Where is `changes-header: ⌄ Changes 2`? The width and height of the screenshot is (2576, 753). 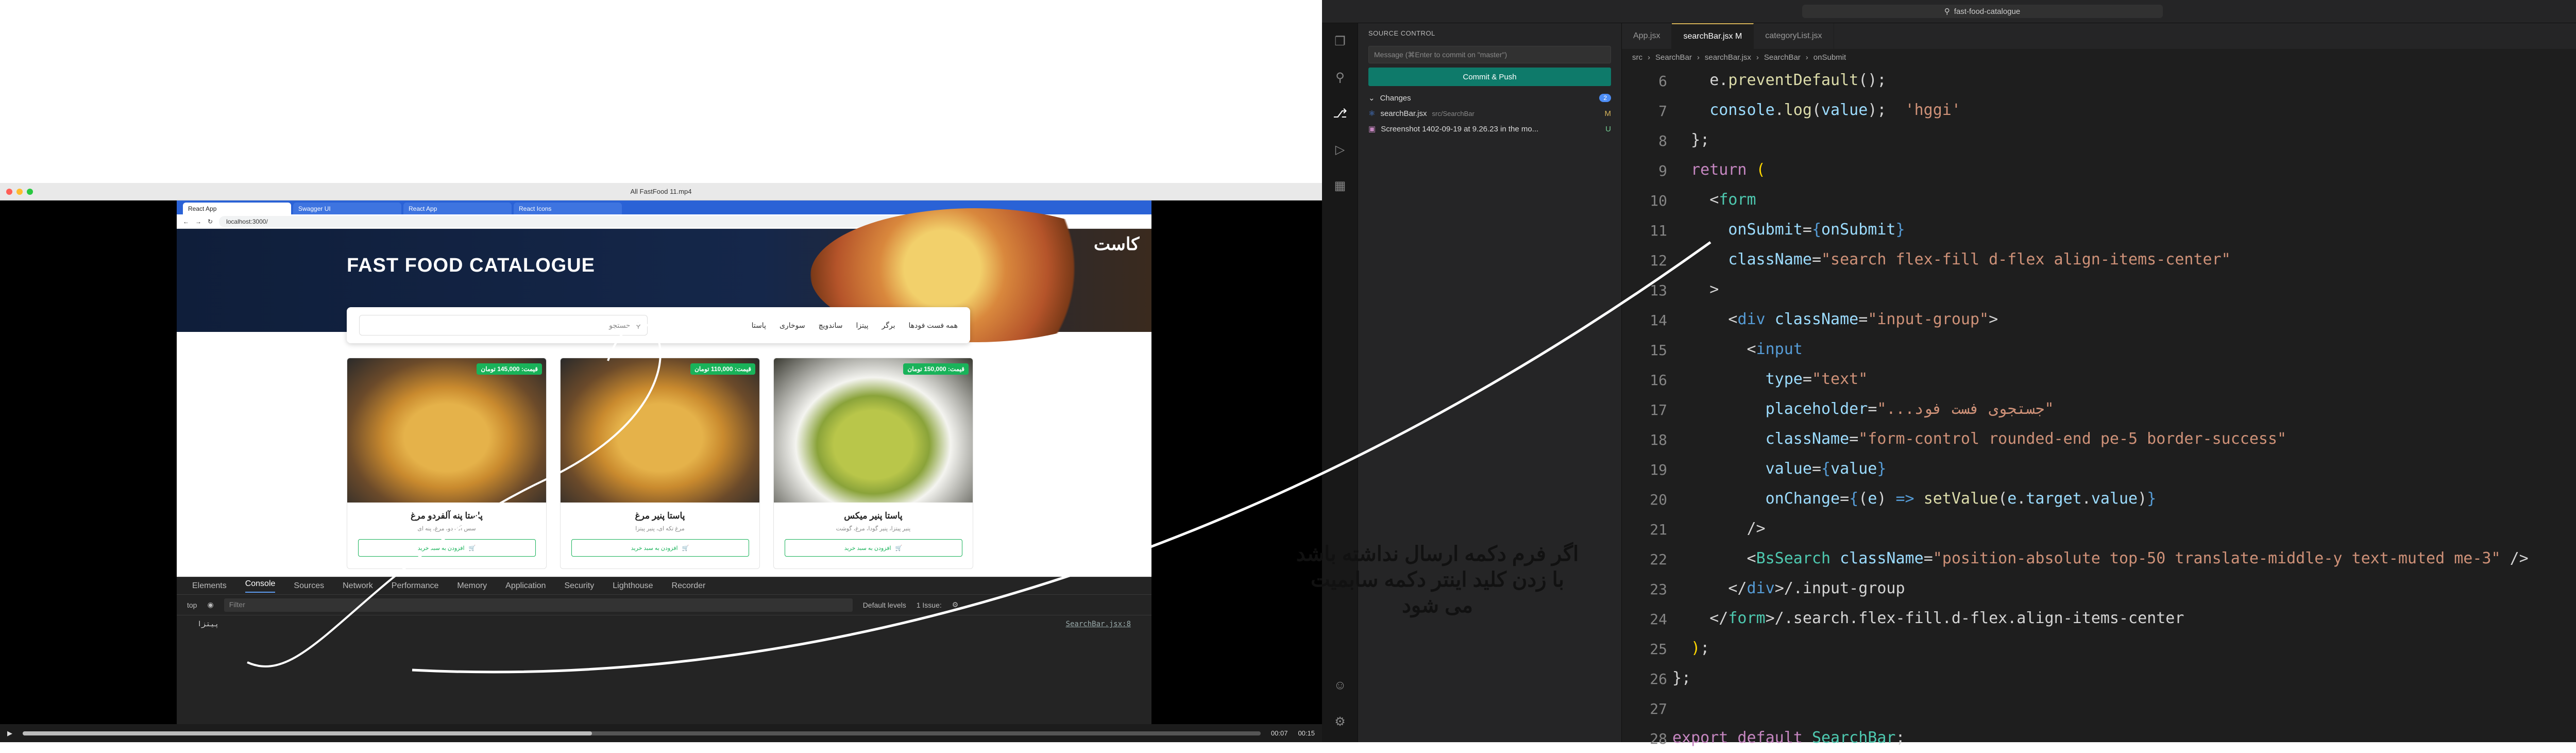
changes-header: ⌄ Changes 2 is located at coordinates (1489, 98).